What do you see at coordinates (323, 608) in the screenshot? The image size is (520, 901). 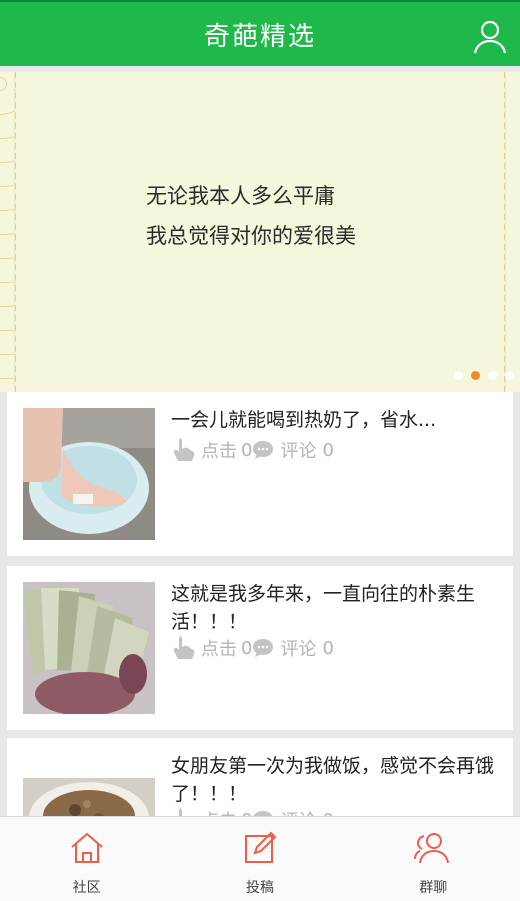 I see `post-title: 这就是我多年来，一直向往的朴素生活！！！` at bounding box center [323, 608].